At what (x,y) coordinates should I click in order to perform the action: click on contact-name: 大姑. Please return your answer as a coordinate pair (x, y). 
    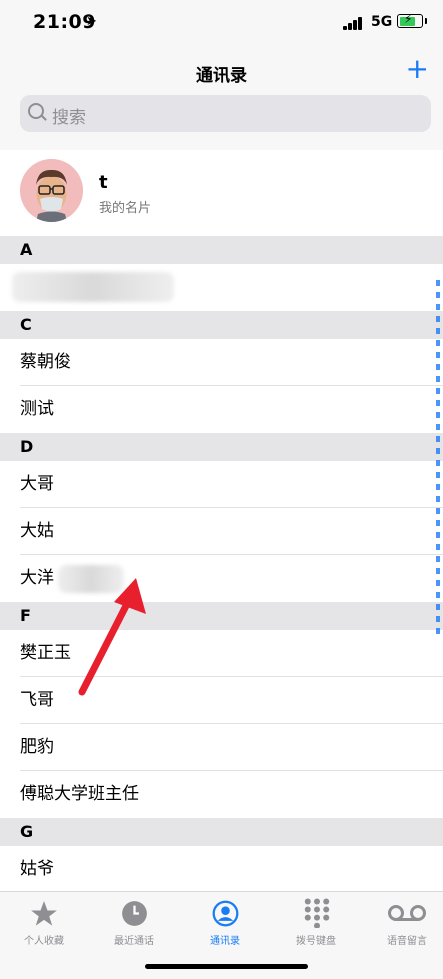
    Looking at the image, I should click on (37, 531).